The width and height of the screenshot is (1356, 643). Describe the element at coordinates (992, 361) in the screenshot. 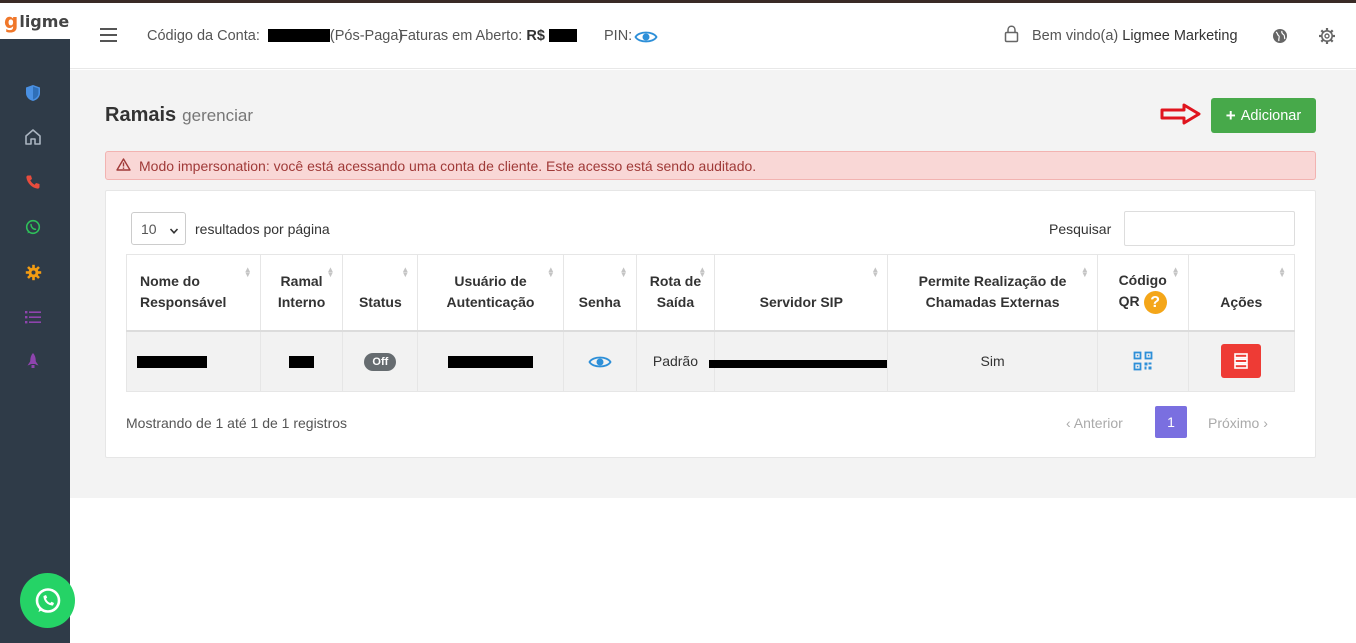

I see `cell-external-calls: Sim` at that location.